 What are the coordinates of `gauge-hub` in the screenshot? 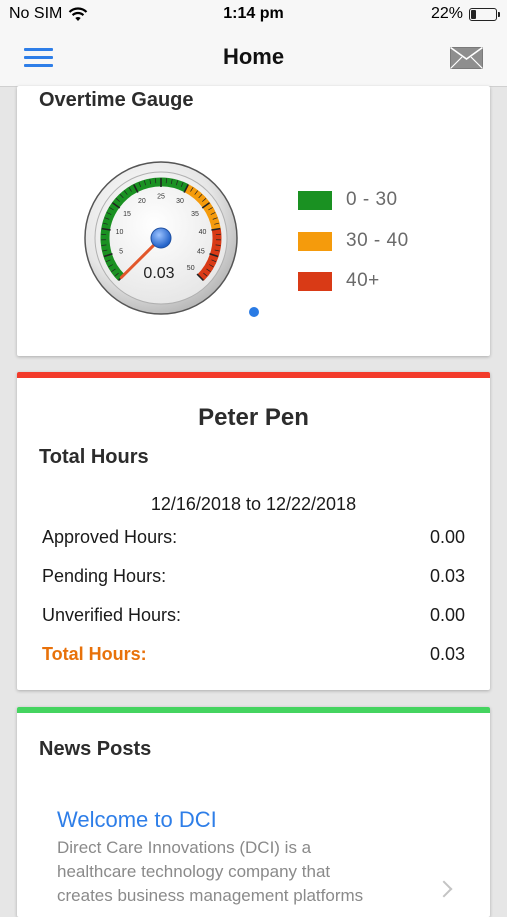 It's located at (161, 238).